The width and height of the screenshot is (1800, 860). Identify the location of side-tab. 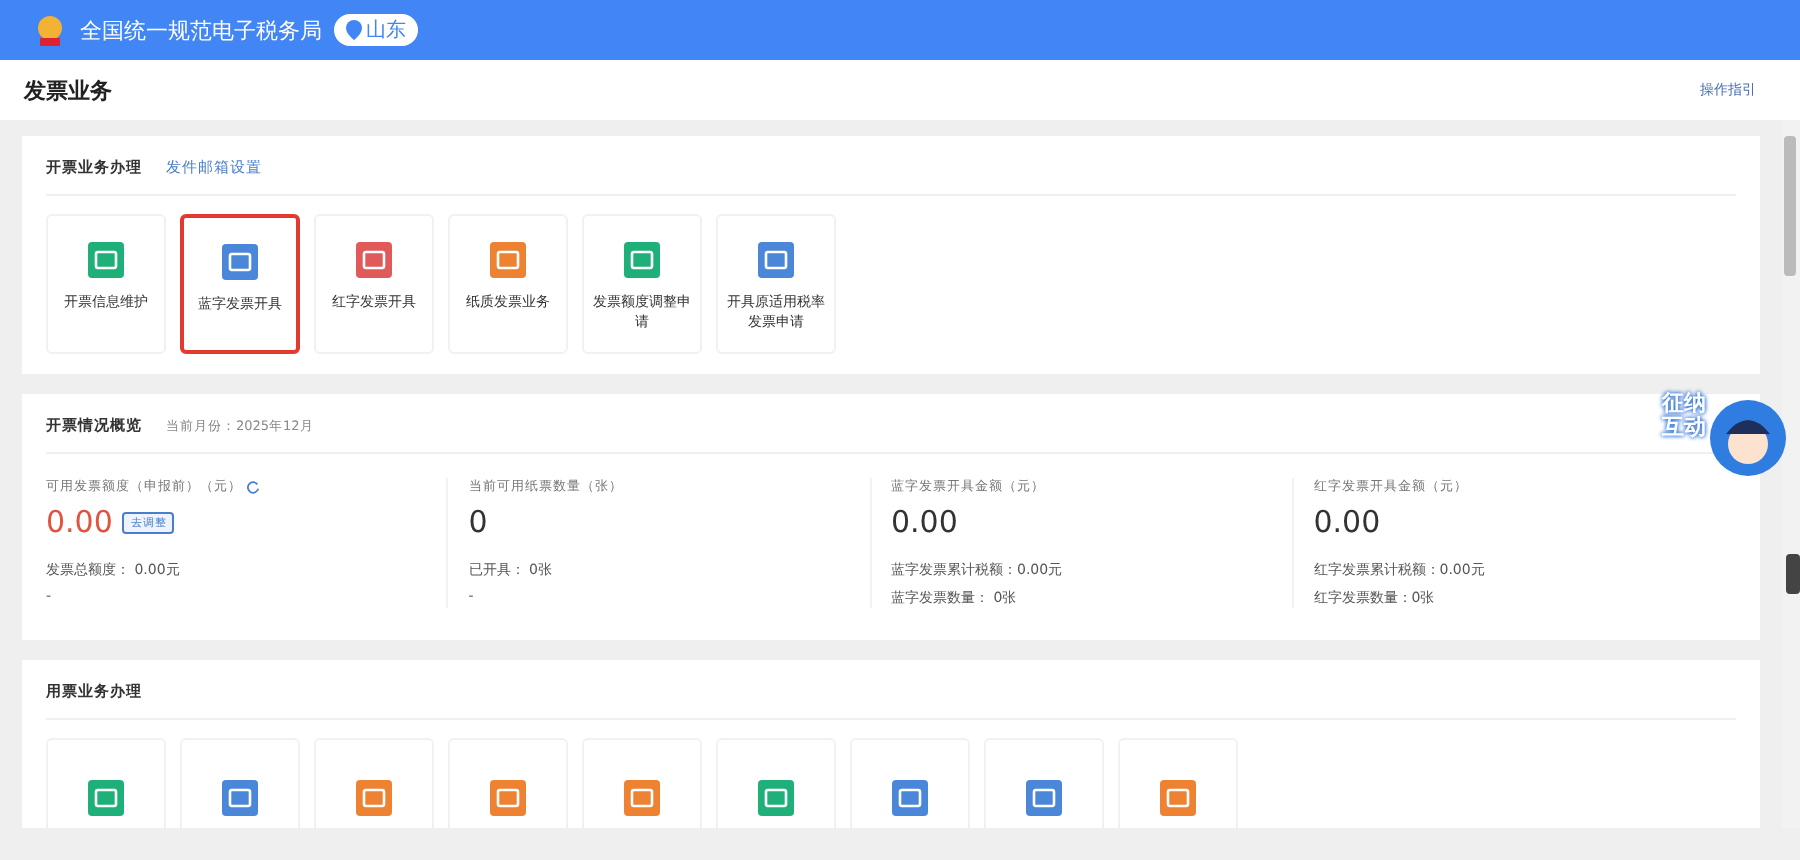
(1793, 574).